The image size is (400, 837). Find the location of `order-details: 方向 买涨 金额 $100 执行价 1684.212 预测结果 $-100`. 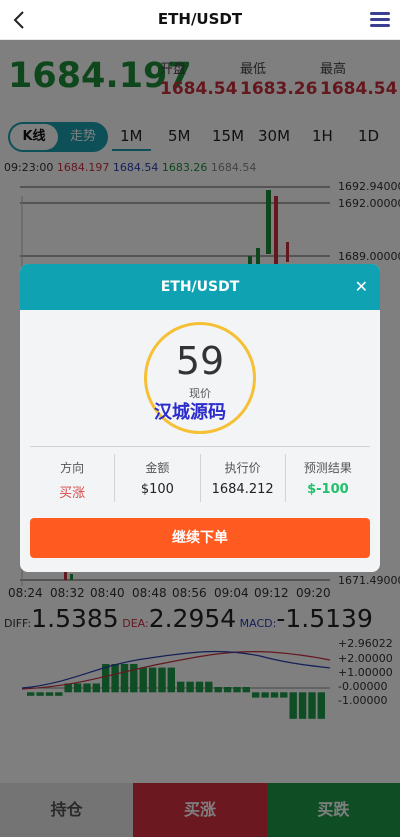

order-details: 方向 买涨 金额 $100 执行价 1684.212 预测结果 $-100 is located at coordinates (200, 478).